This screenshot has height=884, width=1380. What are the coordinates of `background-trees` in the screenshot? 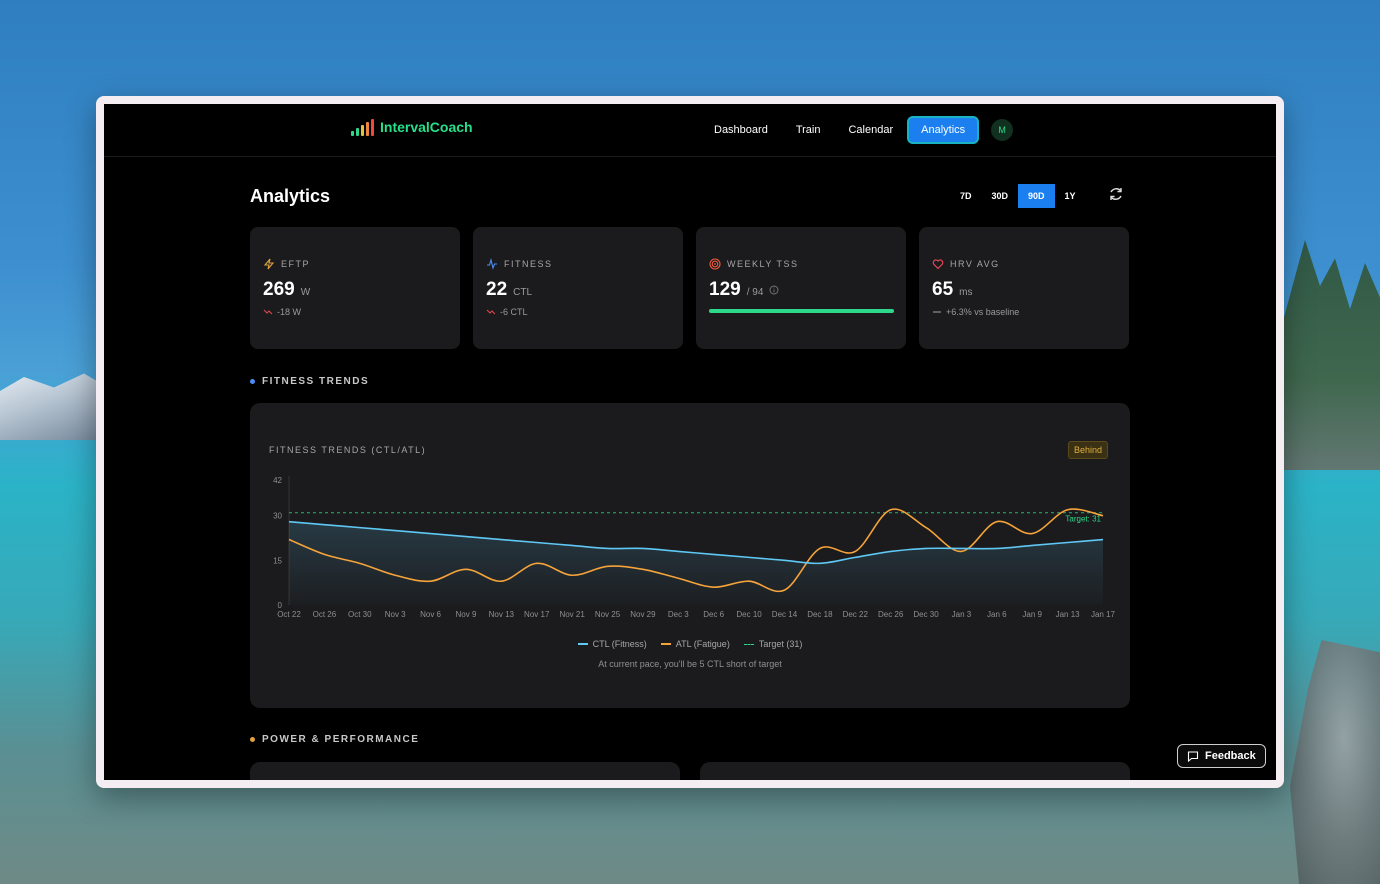 It's located at (1330, 355).